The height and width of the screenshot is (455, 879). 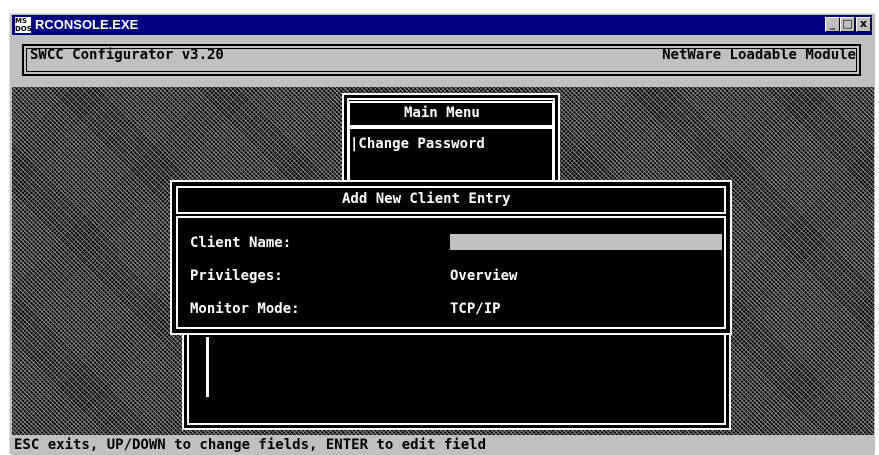 What do you see at coordinates (87, 24) in the screenshot?
I see `window-title: RCONSOLE.EXE` at bounding box center [87, 24].